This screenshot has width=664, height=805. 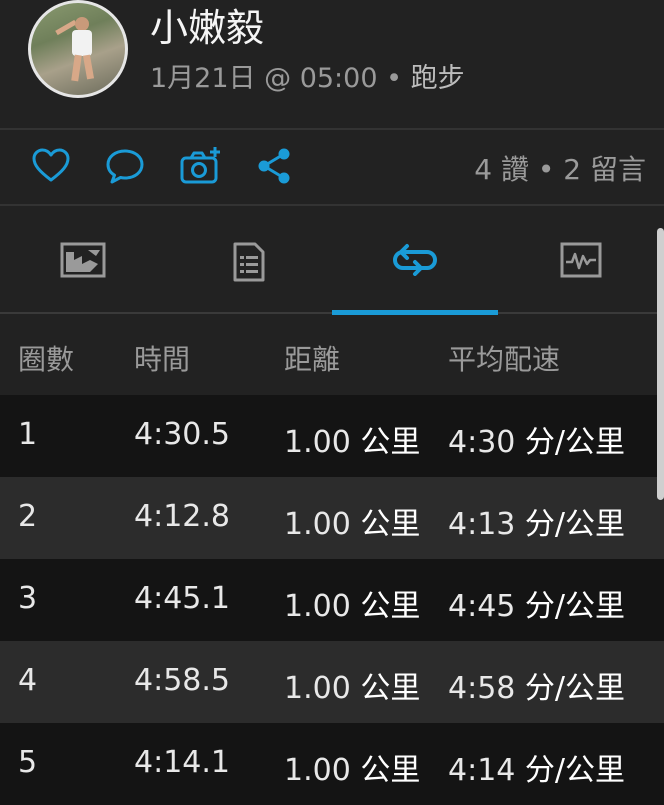 What do you see at coordinates (482, 606) in the screenshot?
I see `pace-value: 4:45` at bounding box center [482, 606].